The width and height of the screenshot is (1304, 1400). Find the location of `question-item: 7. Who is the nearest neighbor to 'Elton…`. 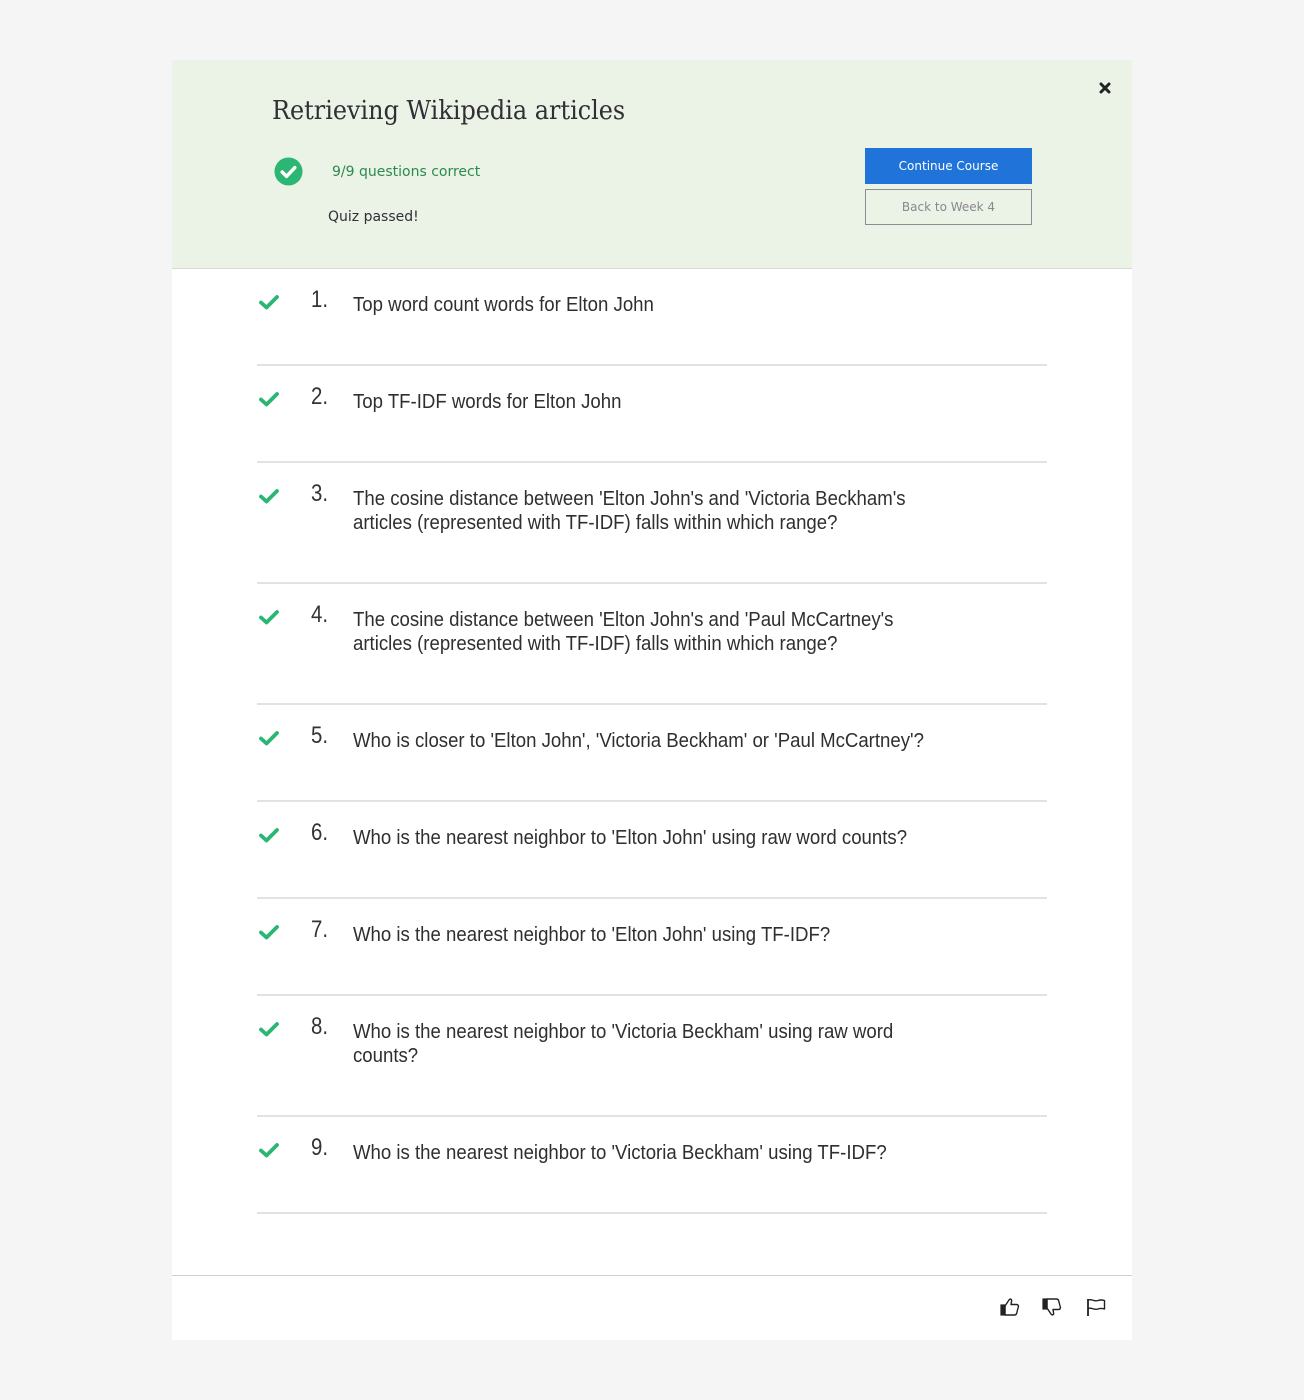

question-item: 7. Who is the nearest neighbor to 'Elton… is located at coordinates (652, 947).